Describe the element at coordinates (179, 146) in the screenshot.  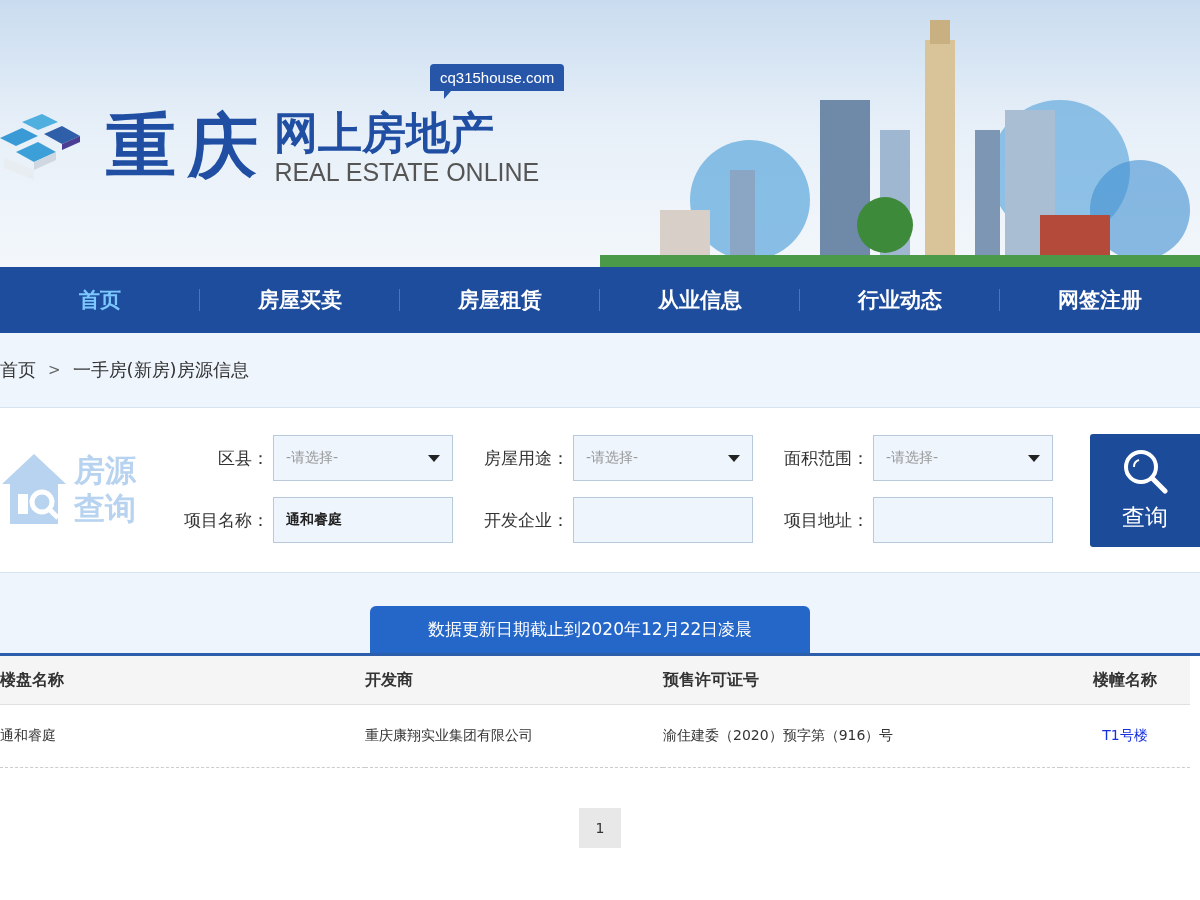
I see `logo-city-name: 重 庆` at that location.